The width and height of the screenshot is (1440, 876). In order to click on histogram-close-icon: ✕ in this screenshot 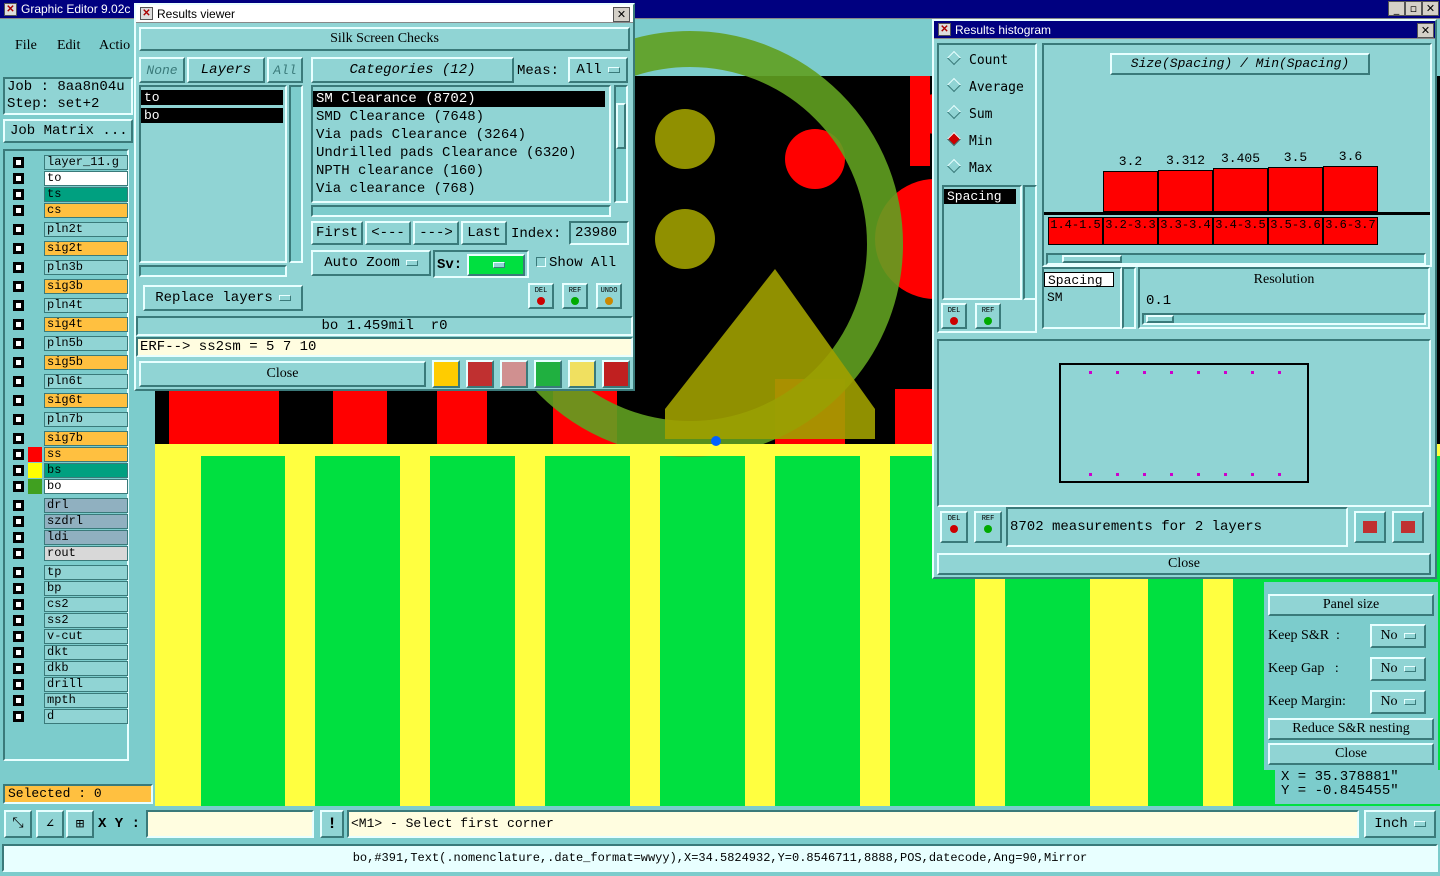, I will do `click(1425, 30)`.